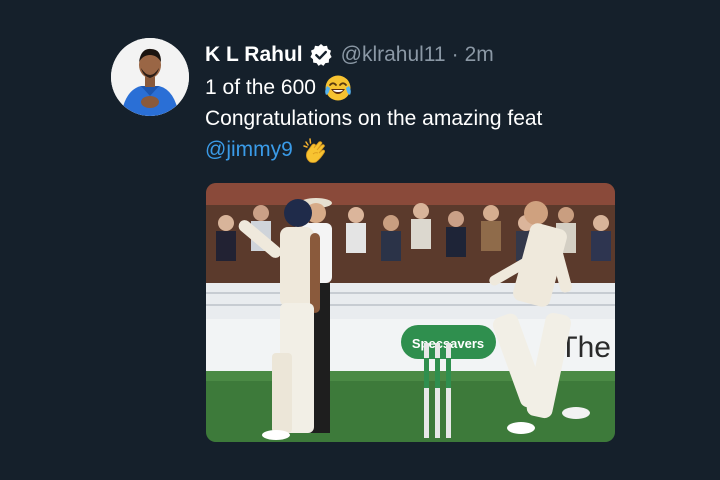 The width and height of the screenshot is (720, 480). I want to click on tweet-header: K L Rahul @klrahul11 · 2m, so click(349, 55).